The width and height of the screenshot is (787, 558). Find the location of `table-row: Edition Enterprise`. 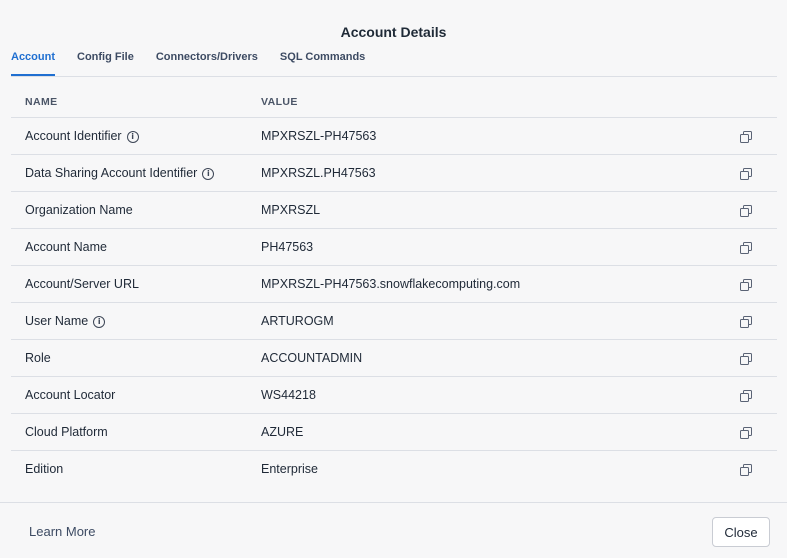

table-row: Edition Enterprise is located at coordinates (394, 469).